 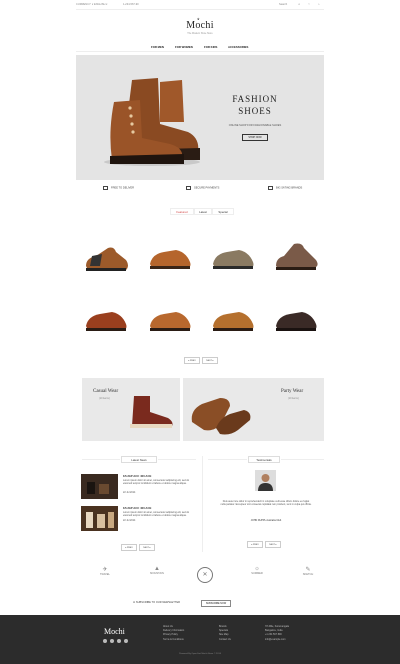 I want to click on feature-payments: SECURE PAYMENTS, so click(x=202, y=190).